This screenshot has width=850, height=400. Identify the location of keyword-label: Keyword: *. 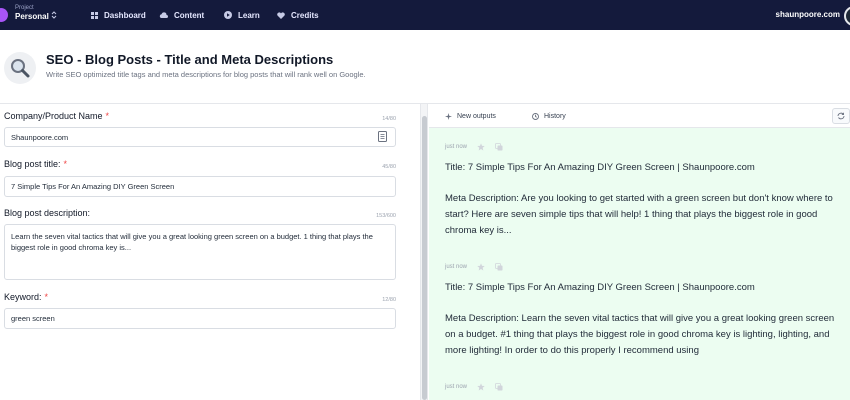
(26, 297).